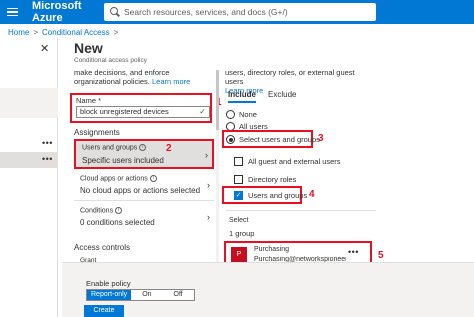  What do you see at coordinates (88, 48) in the screenshot?
I see `page-title: New` at bounding box center [88, 48].